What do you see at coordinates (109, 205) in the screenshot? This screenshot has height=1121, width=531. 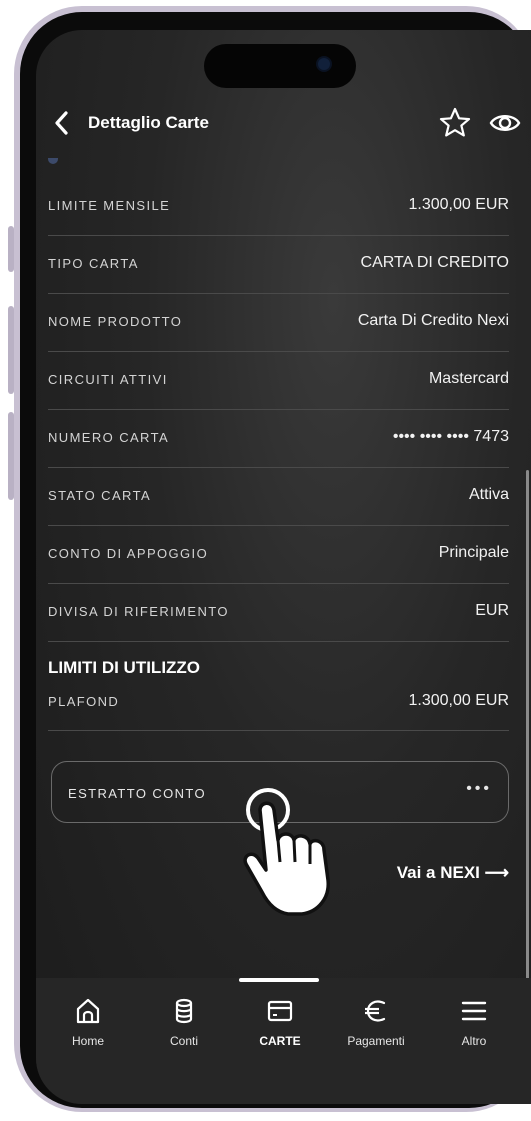 I see `detail-label: LIMITE MENSILE` at bounding box center [109, 205].